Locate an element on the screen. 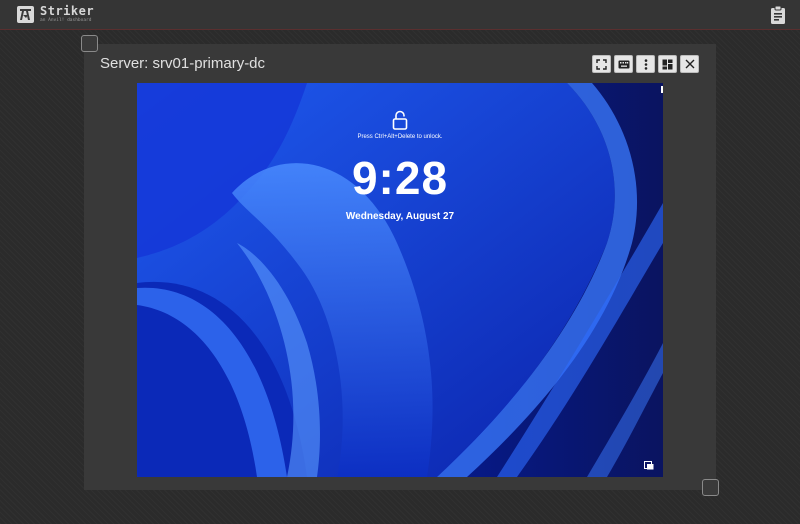 The width and height of the screenshot is (800, 524). lockscreen-date: Wednesday, August 27 is located at coordinates (400, 216).